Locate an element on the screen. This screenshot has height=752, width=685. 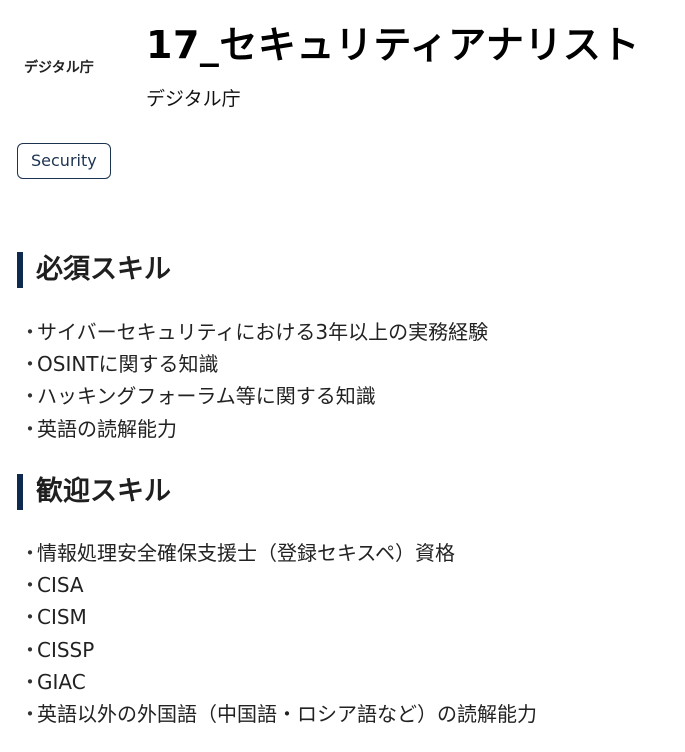
list-item: CISA is located at coordinates (279, 585).